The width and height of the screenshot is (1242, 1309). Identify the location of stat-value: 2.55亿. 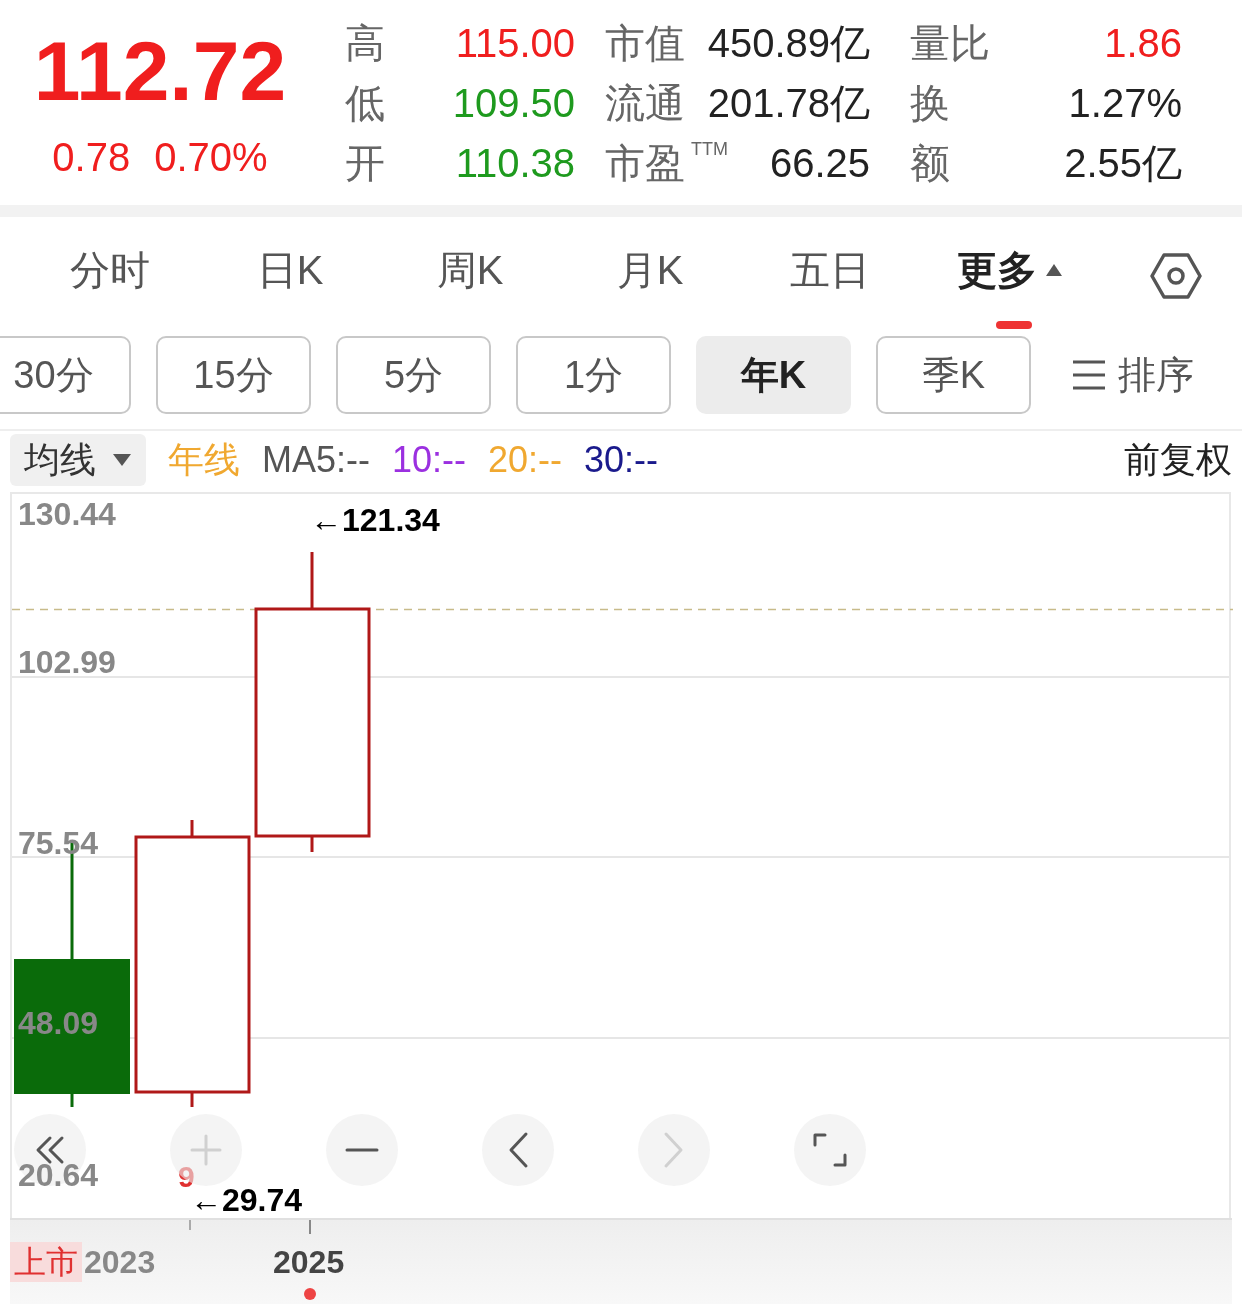
(1123, 162).